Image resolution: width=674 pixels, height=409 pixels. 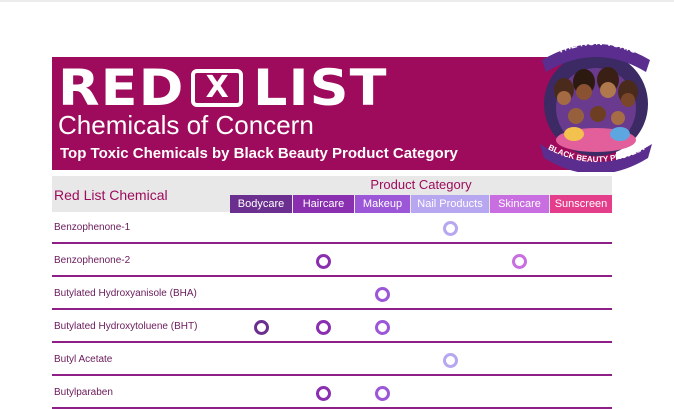 What do you see at coordinates (121, 88) in the screenshot?
I see `title-red: RED` at bounding box center [121, 88].